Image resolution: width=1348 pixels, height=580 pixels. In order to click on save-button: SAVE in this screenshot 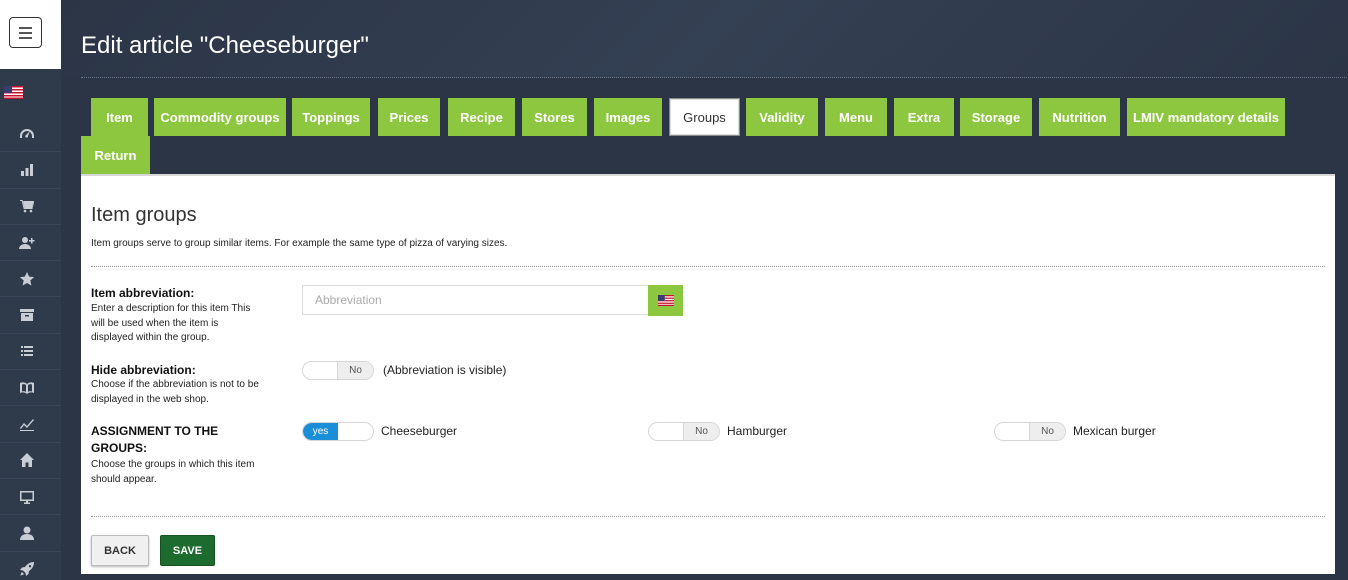, I will do `click(187, 550)`.